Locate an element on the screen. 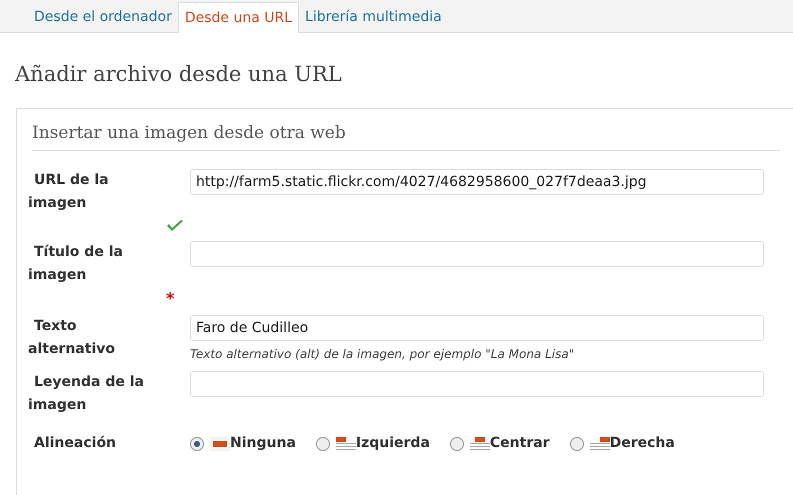 This screenshot has height=495, width=793. field-label: Texto alternativo is located at coordinates (71, 338).